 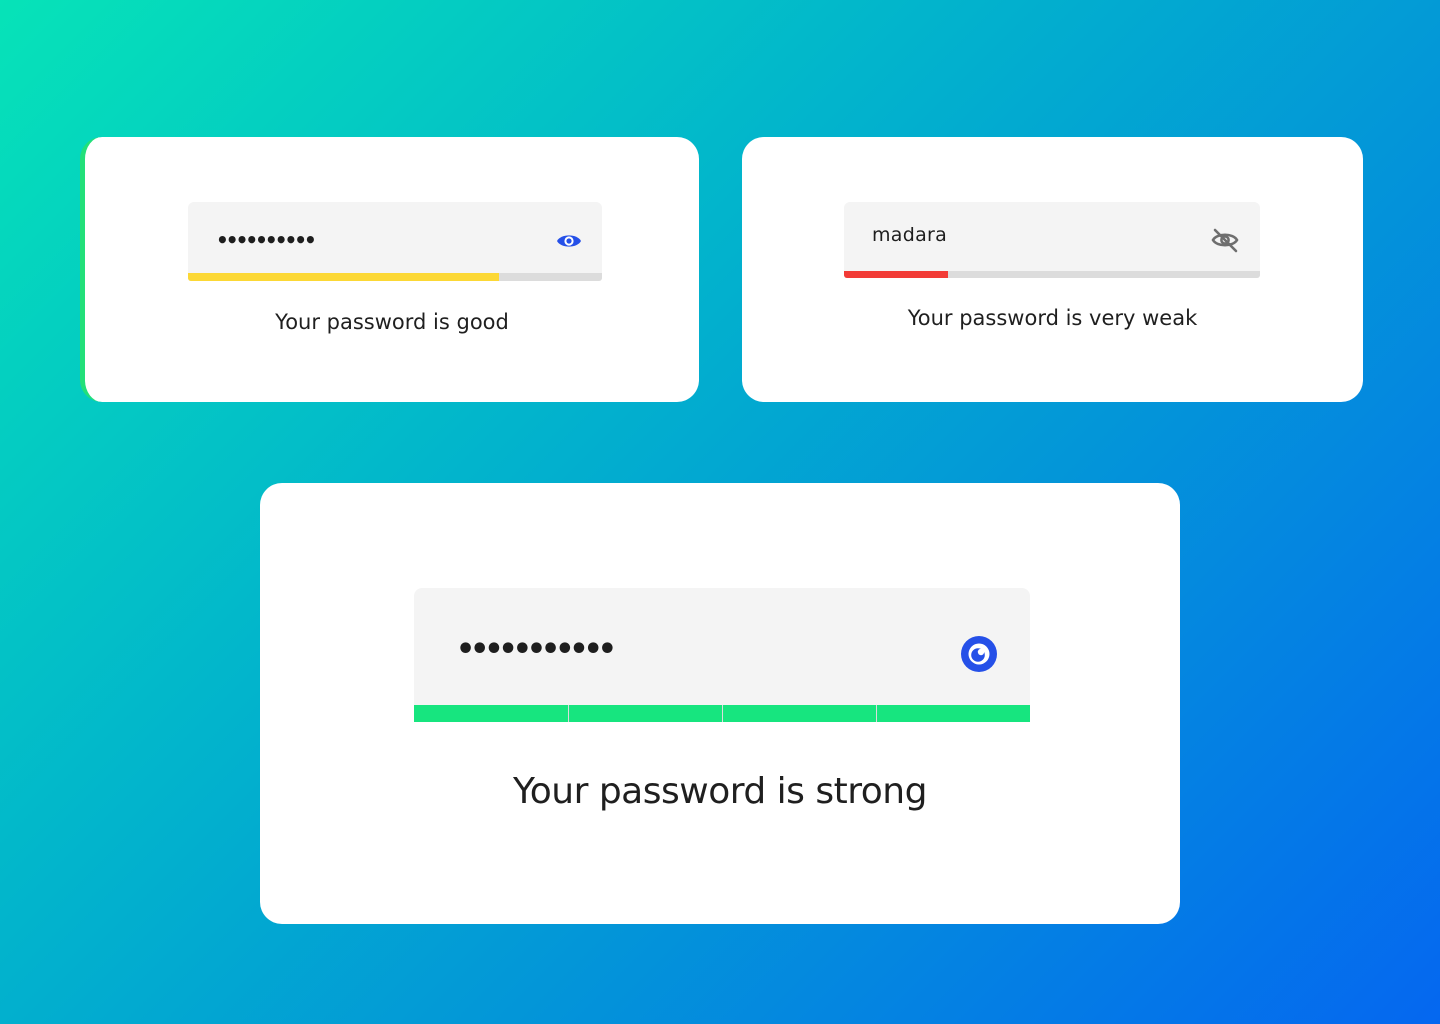 What do you see at coordinates (720, 791) in the screenshot?
I see `strength-message-strong: Your password is strong` at bounding box center [720, 791].